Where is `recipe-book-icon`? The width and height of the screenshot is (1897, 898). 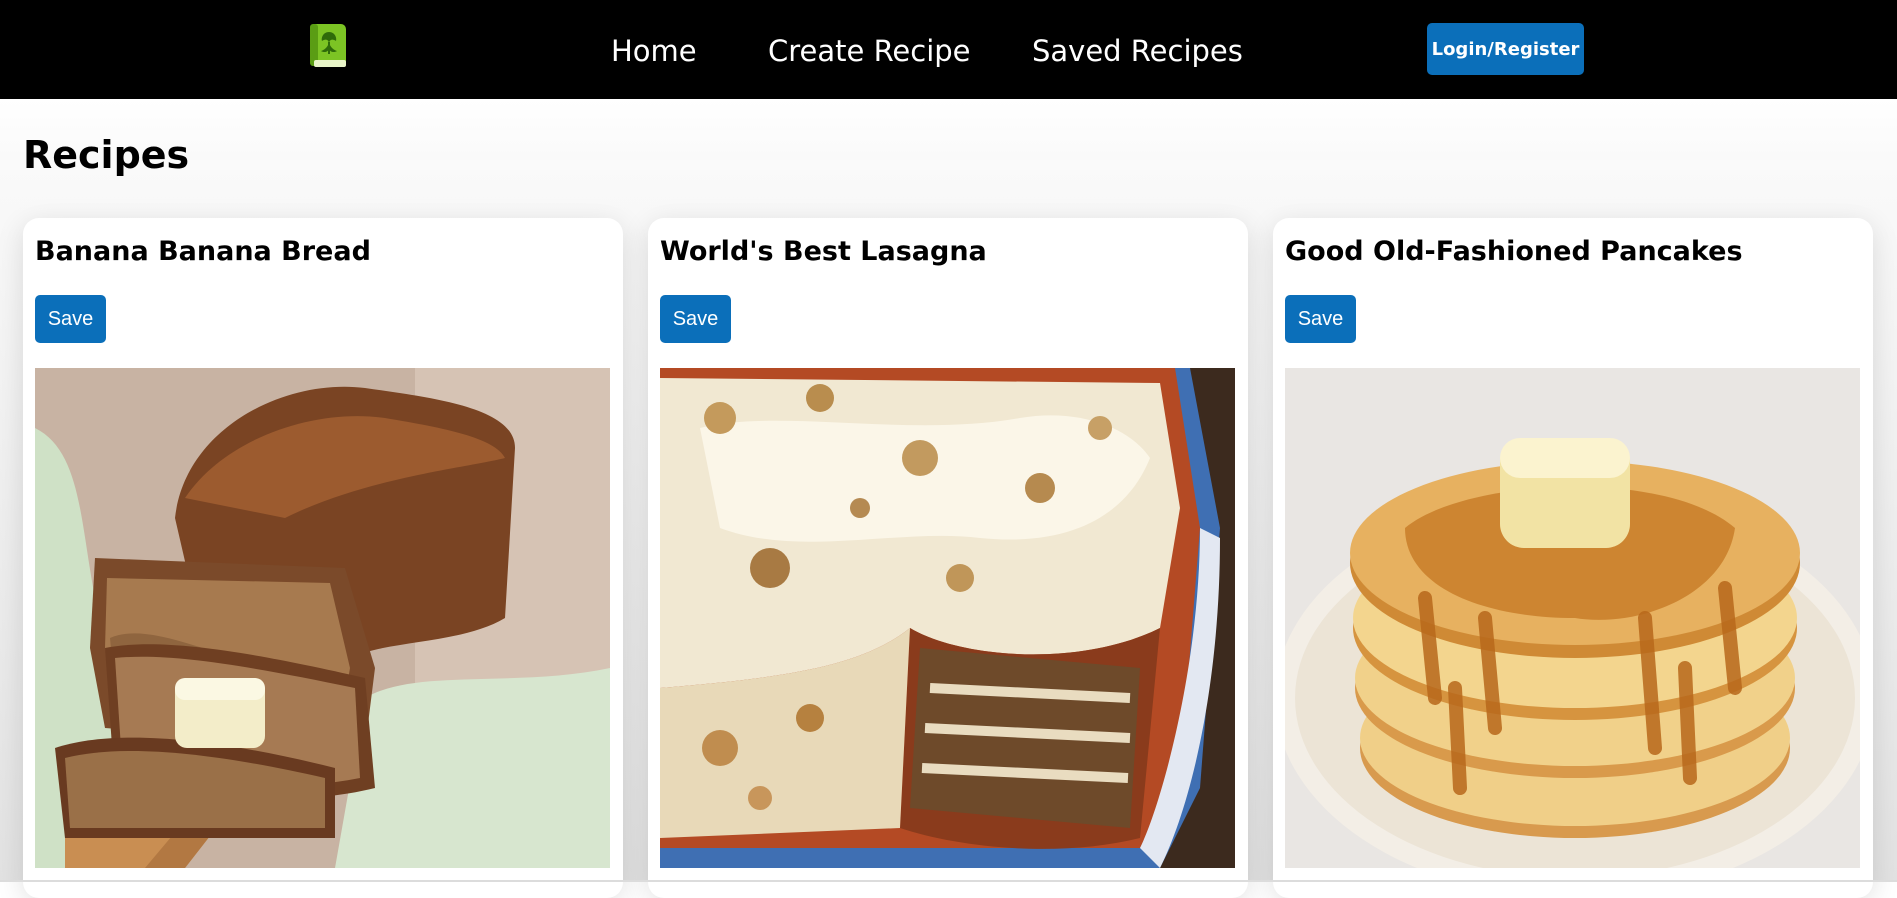
recipe-book-icon is located at coordinates (329, 46).